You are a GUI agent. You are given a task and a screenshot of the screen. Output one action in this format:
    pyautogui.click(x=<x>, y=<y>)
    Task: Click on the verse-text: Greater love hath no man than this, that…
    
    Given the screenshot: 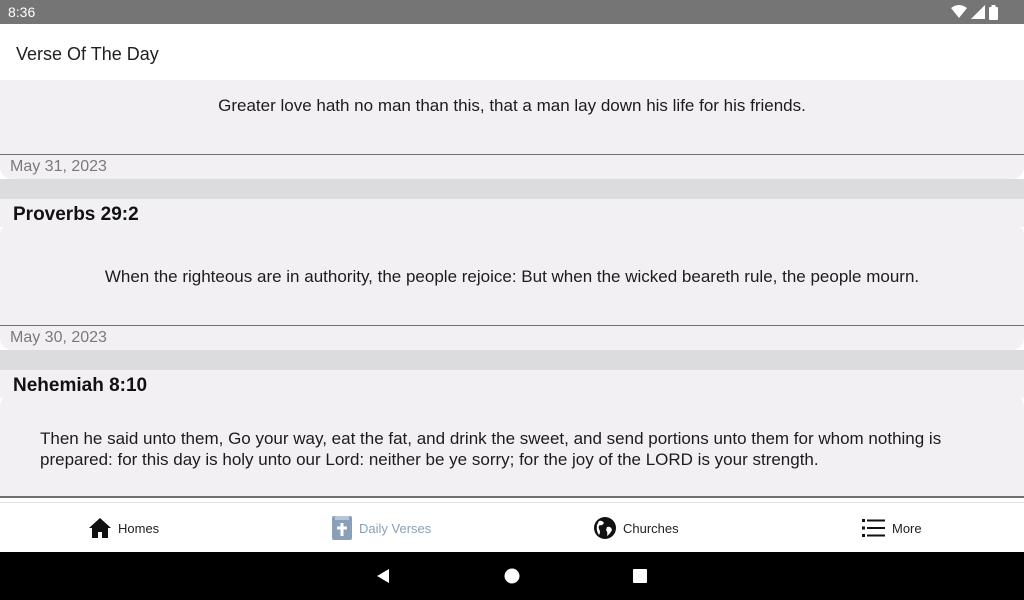 What is the action you would take?
    pyautogui.click(x=512, y=105)
    